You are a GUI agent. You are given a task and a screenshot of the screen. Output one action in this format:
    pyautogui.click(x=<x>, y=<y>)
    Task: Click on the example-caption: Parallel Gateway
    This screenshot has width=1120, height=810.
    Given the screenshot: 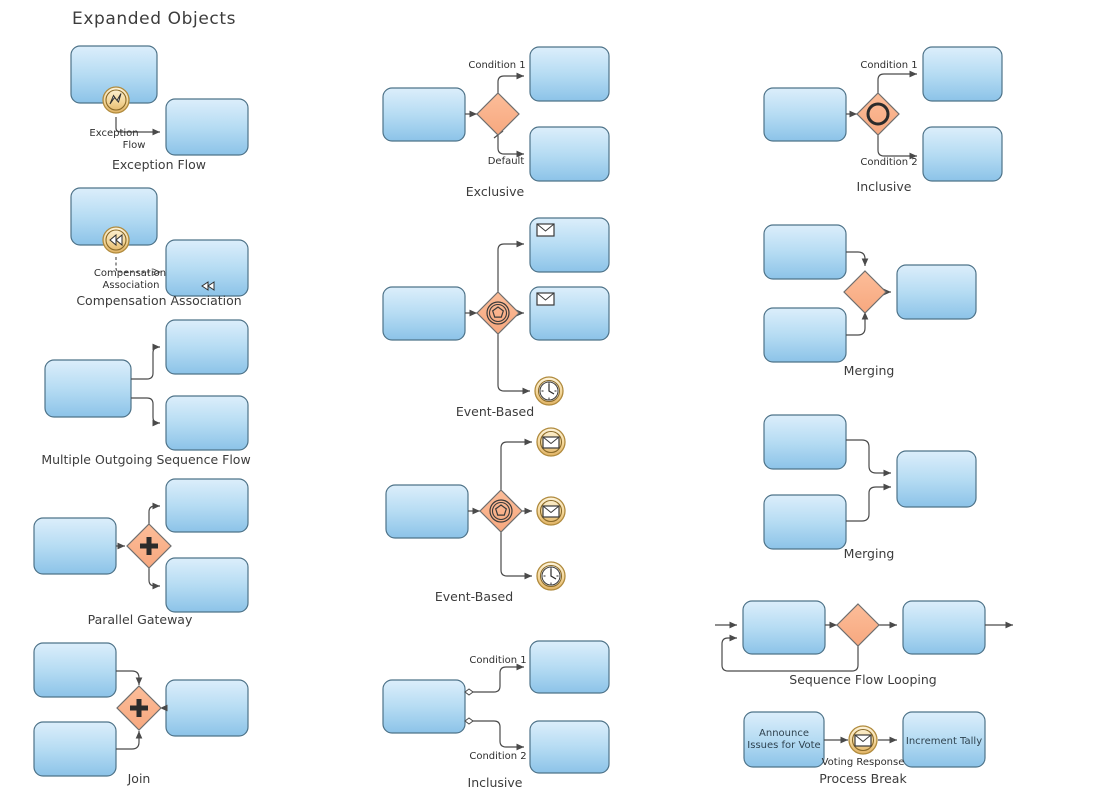 What is the action you would take?
    pyautogui.click(x=140, y=619)
    